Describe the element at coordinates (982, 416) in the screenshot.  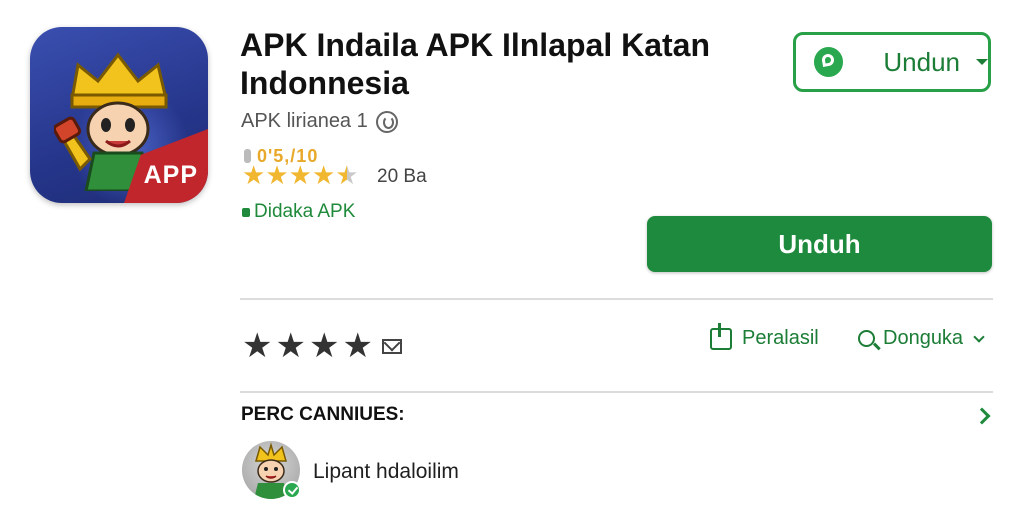
I see `chevron-right-icon` at that location.